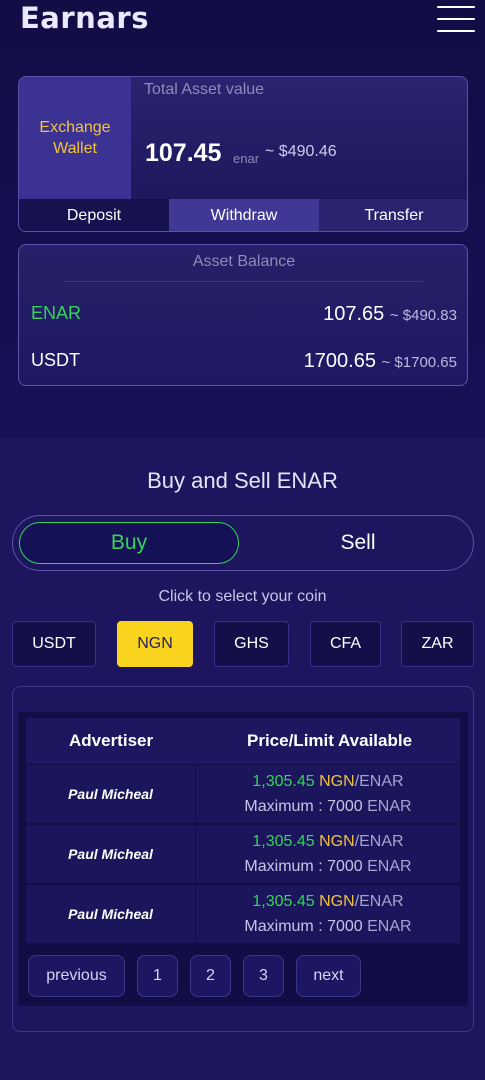  What do you see at coordinates (111, 740) in the screenshot?
I see `advertiser-header: Advertiser` at bounding box center [111, 740].